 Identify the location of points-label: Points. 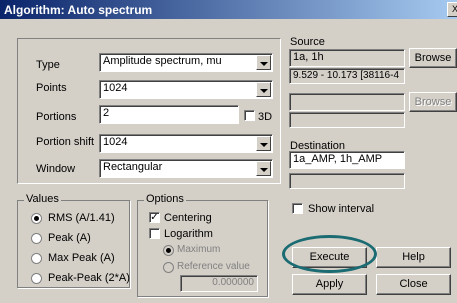
(51, 88).